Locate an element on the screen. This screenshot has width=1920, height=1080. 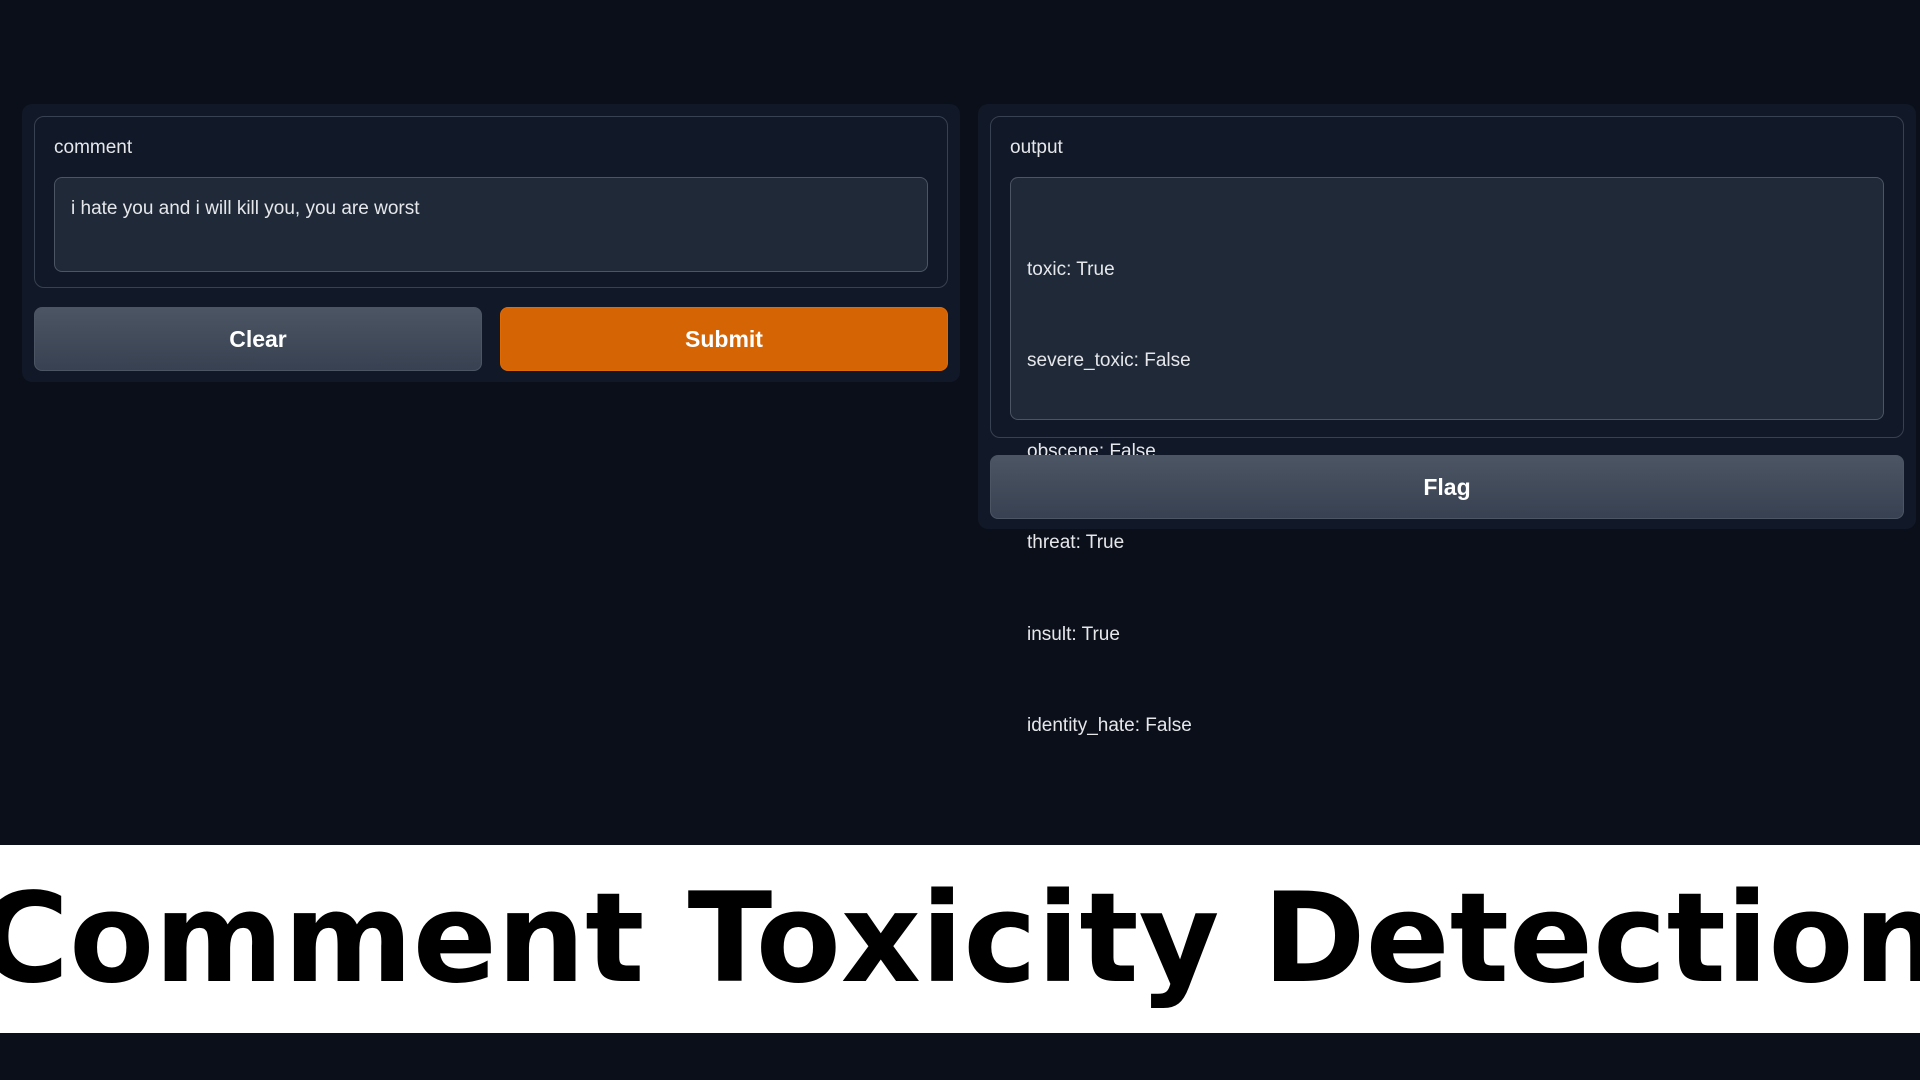
comment-label: comment is located at coordinates (93, 147).